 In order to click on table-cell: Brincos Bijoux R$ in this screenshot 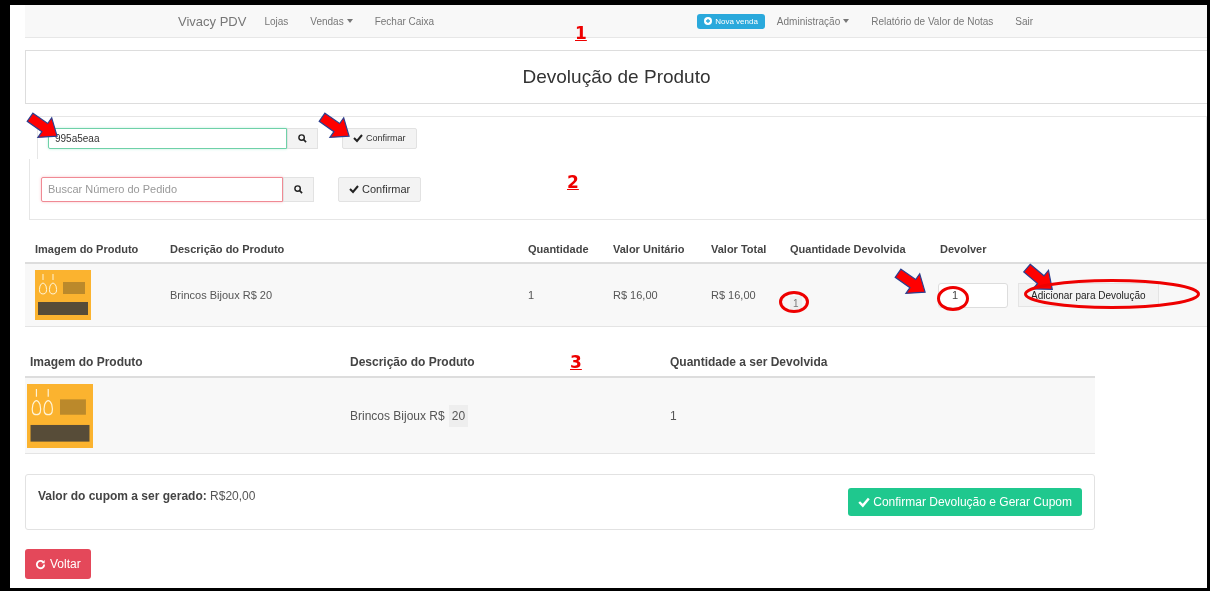, I will do `click(397, 415)`.